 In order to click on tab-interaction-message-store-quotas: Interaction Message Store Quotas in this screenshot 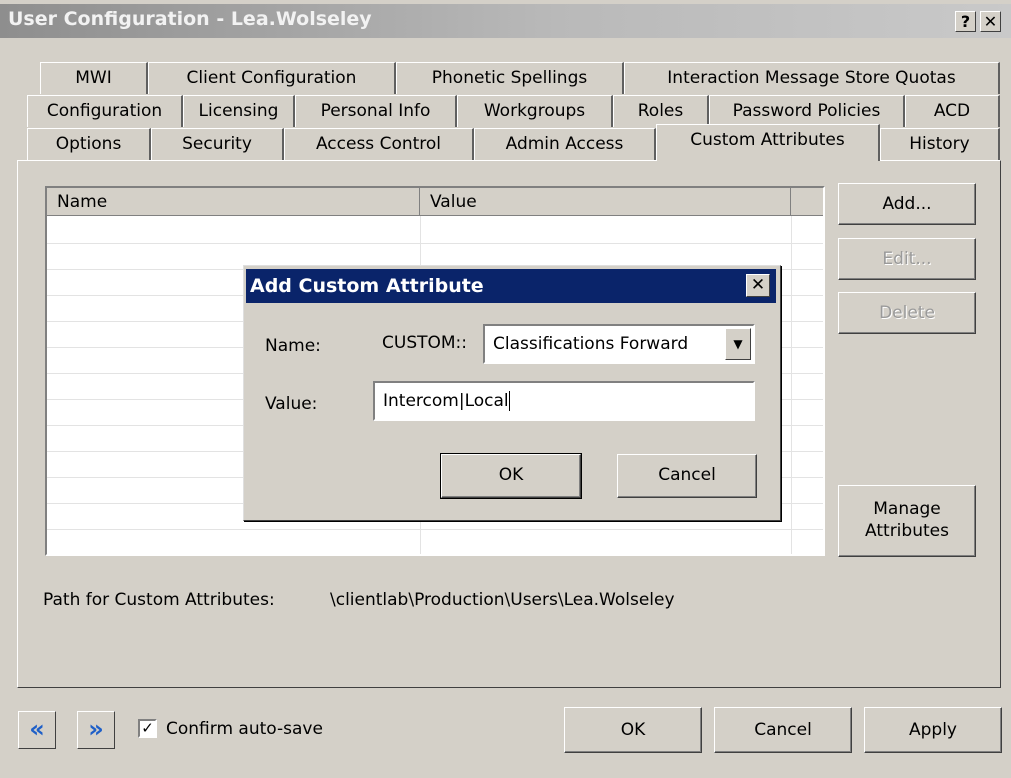, I will do `click(812, 78)`.